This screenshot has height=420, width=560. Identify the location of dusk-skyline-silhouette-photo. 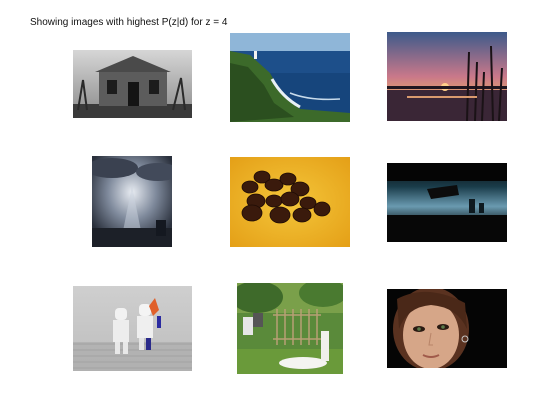
(447, 202).